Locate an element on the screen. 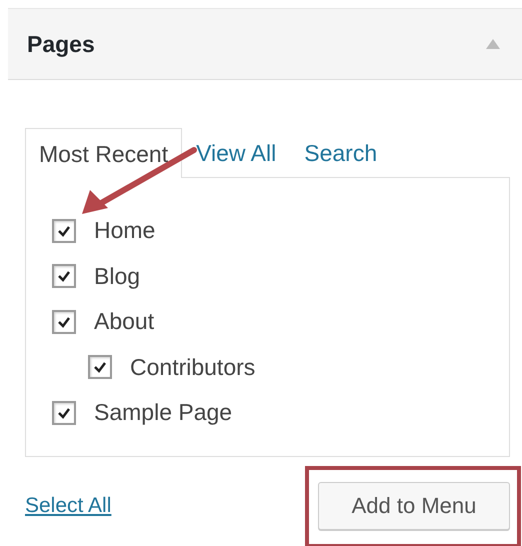 The height and width of the screenshot is (546, 522). panel-header: Pages is located at coordinates (265, 44).